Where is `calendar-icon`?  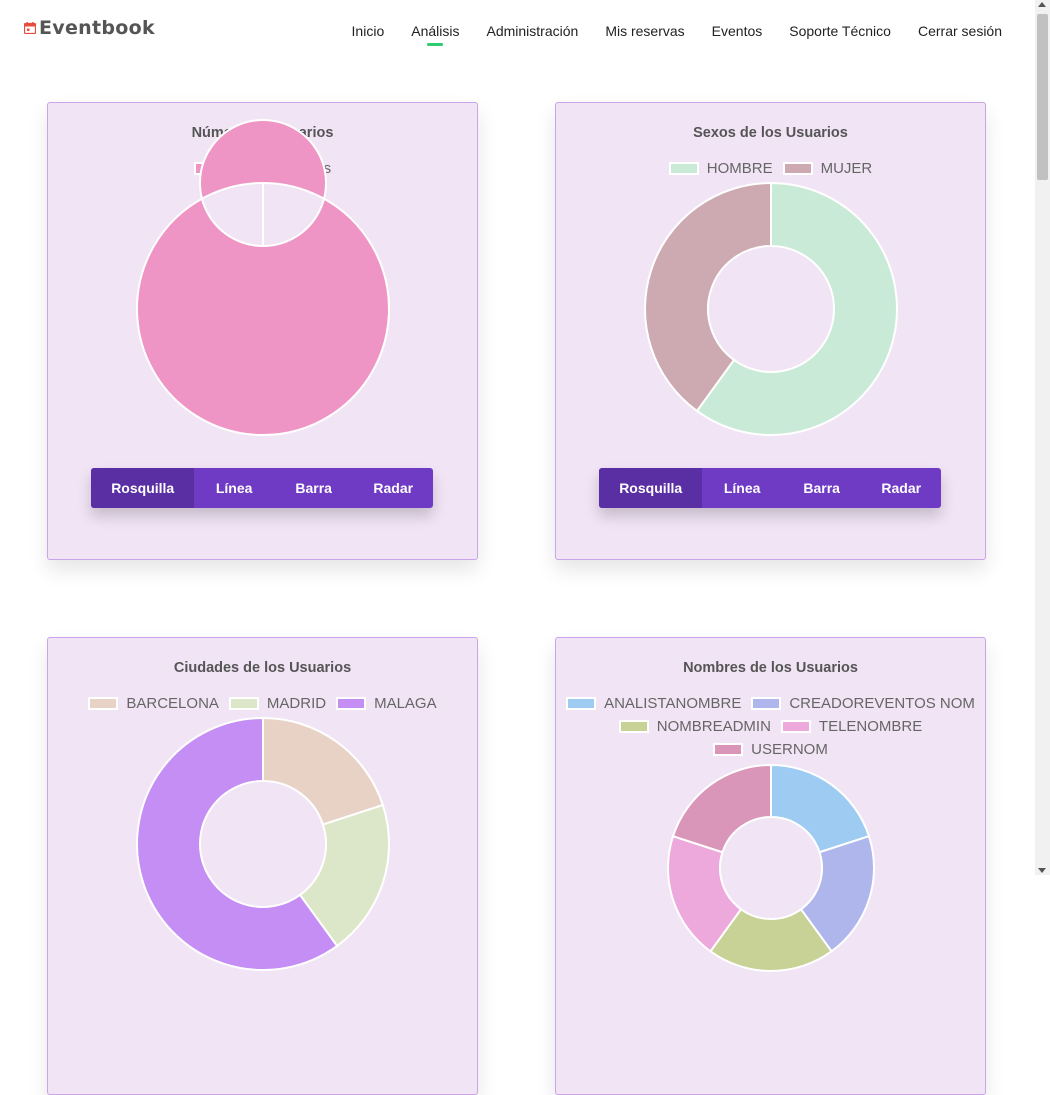
calendar-icon is located at coordinates (30, 28).